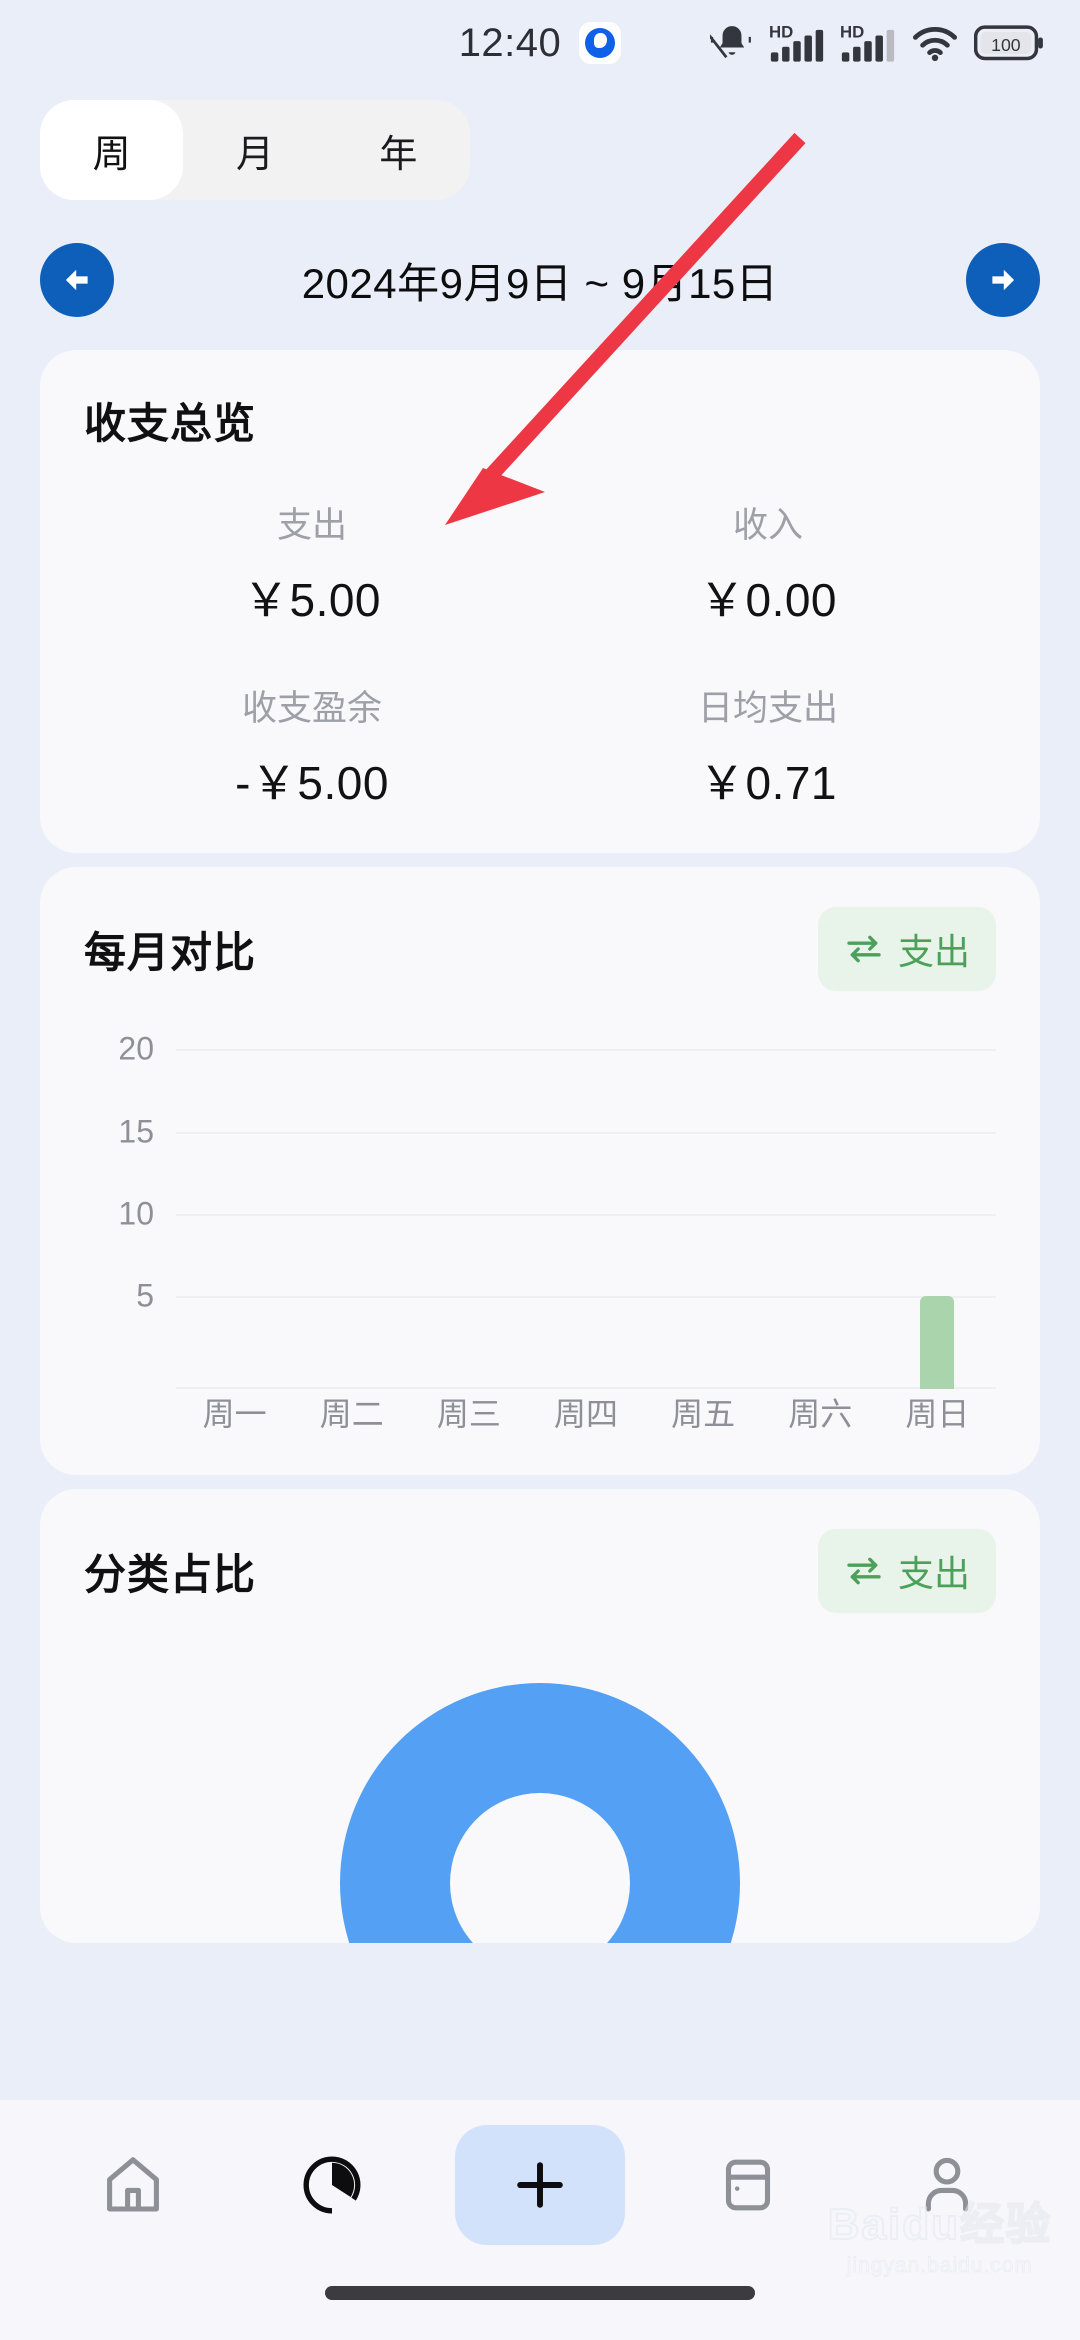  I want to click on weekly-bar-chart: 20 15 10 5 周一 周二 周三 周四 周五 周六 周日, so click(540, 1233).